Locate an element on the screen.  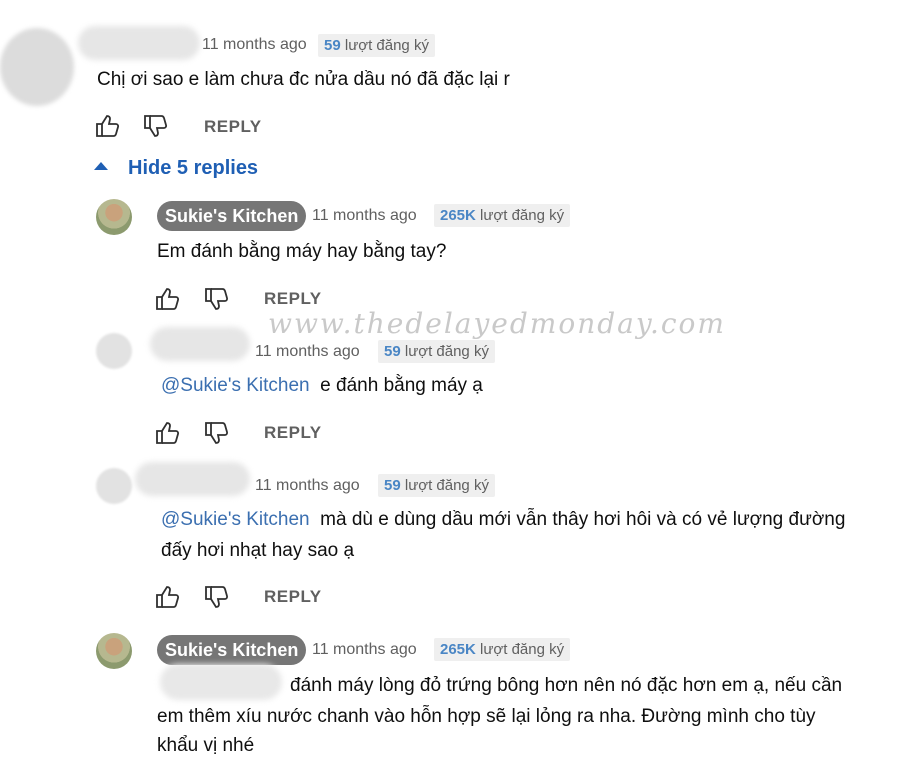
hide-replies-button: Hide 5 replies is located at coordinates (176, 168).